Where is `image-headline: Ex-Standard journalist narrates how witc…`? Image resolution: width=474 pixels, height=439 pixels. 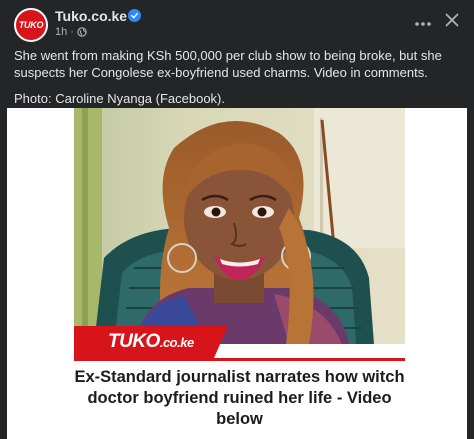
image-headline: Ex-Standard journalist narrates how witc… is located at coordinates (239, 398).